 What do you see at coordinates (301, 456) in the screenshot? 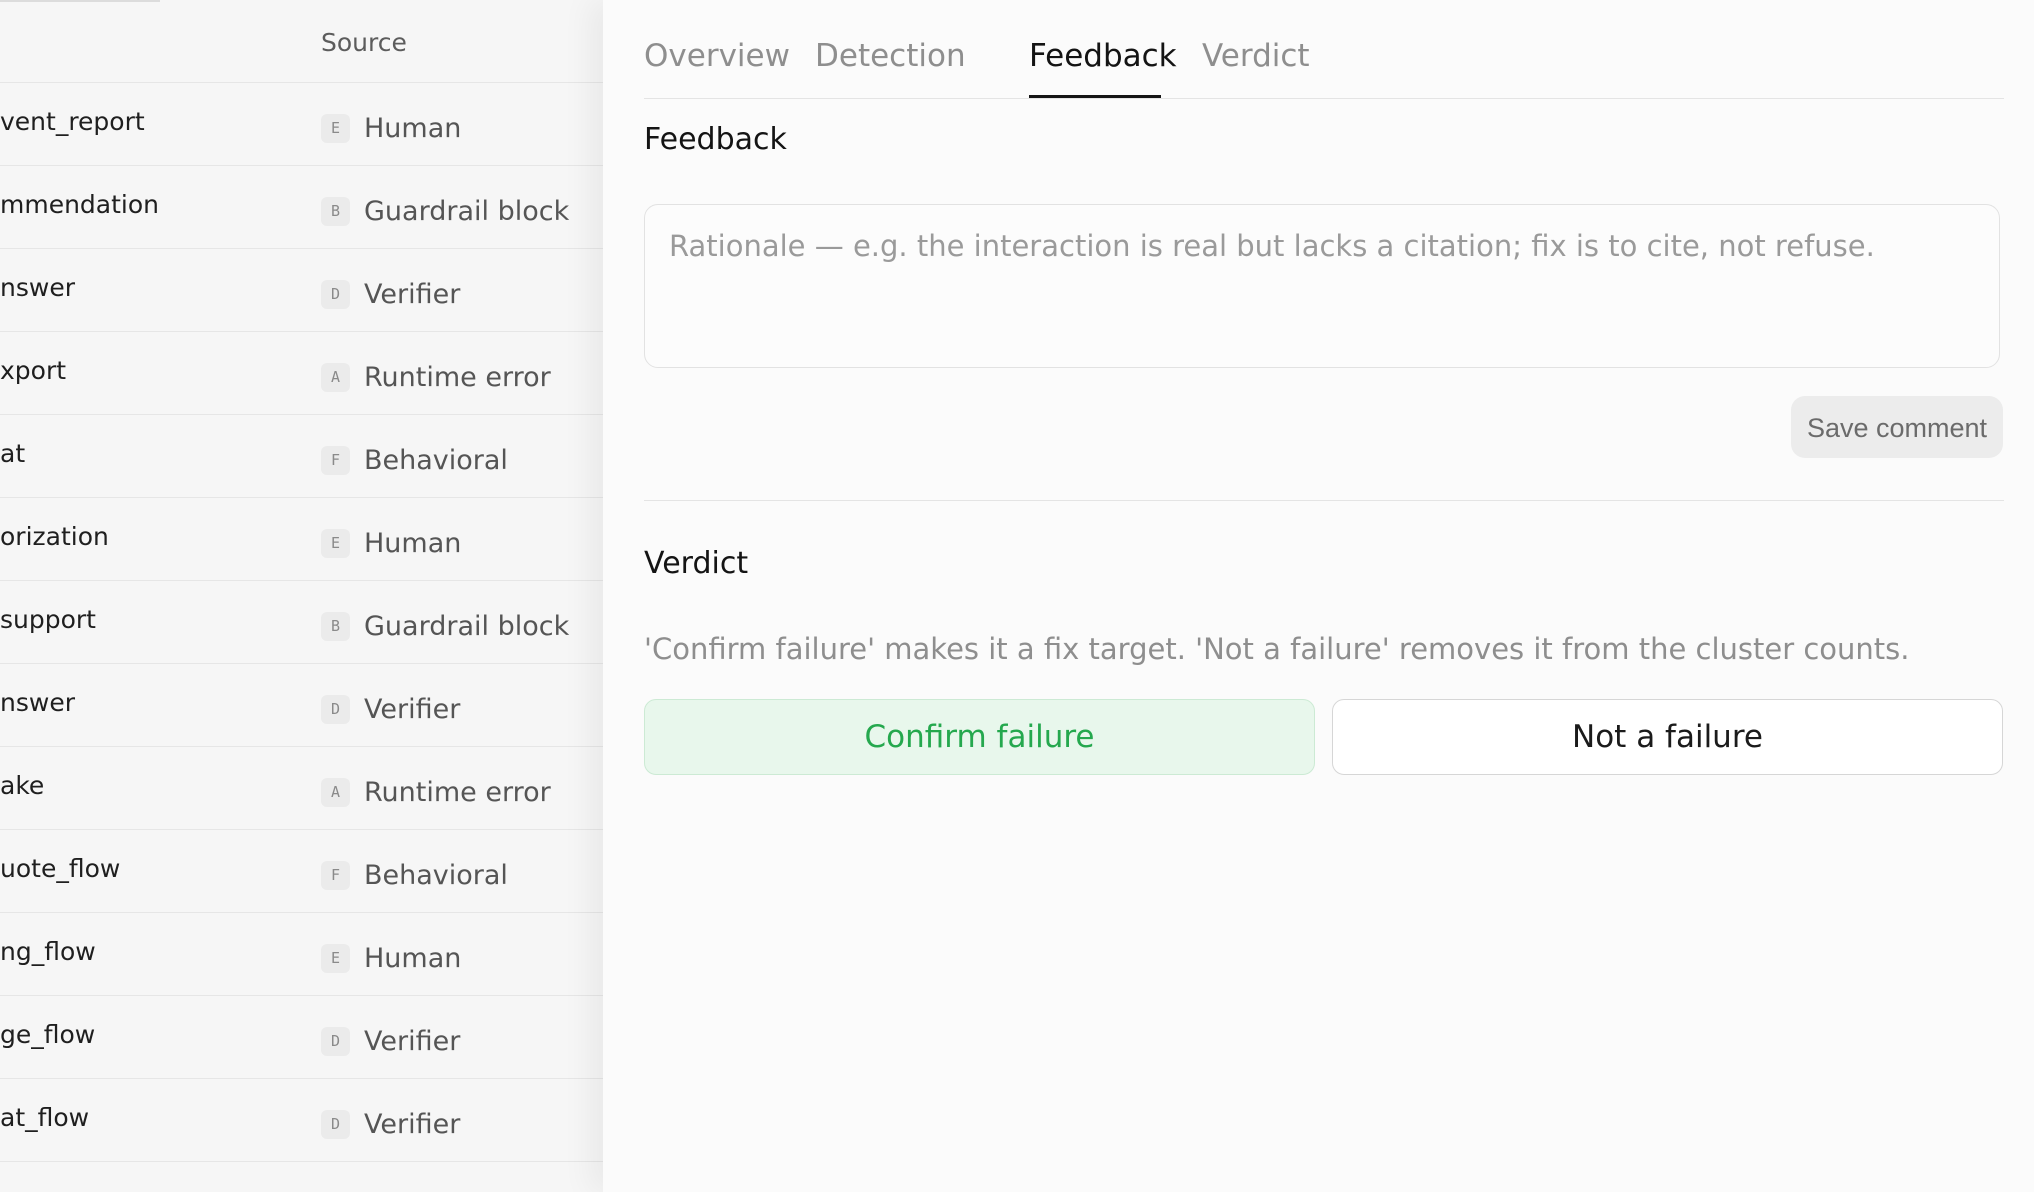
I see `table-row: at F Behavioral` at bounding box center [301, 456].